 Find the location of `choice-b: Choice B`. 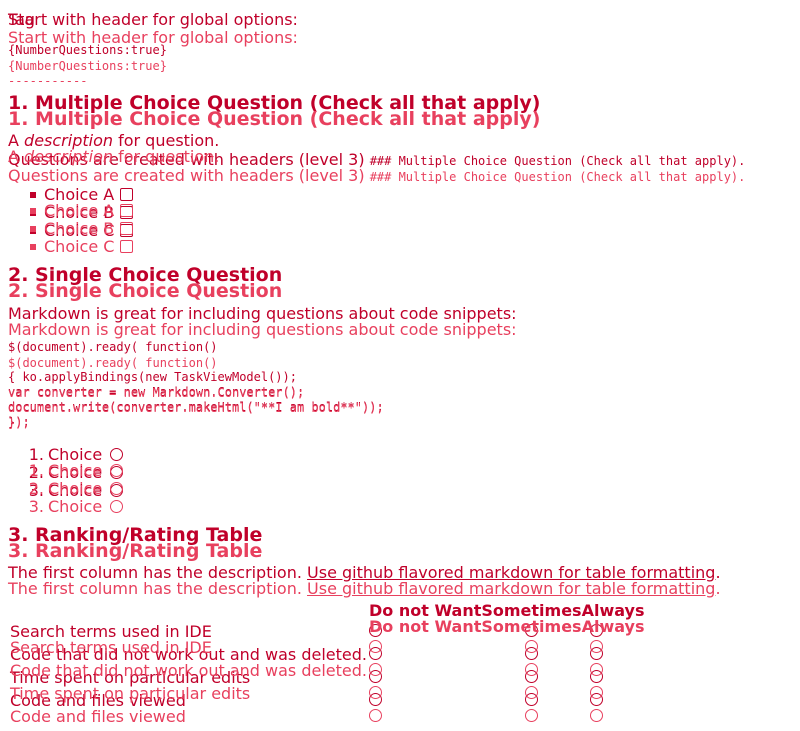

choice-b: Choice B is located at coordinates (71, 229).